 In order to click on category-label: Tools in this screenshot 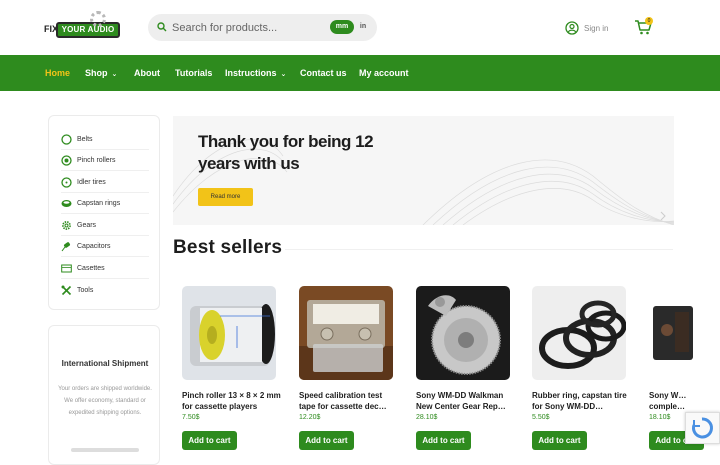, I will do `click(85, 290)`.